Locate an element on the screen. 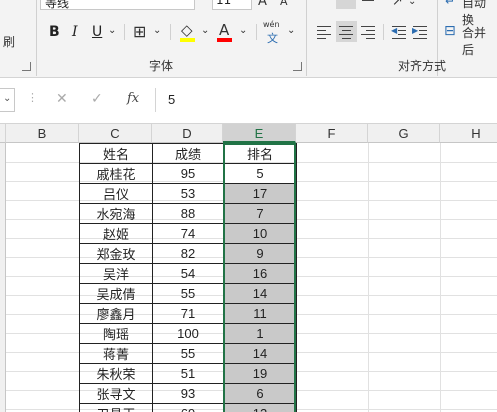 The image size is (497, 412). bold-button: B is located at coordinates (54, 32).